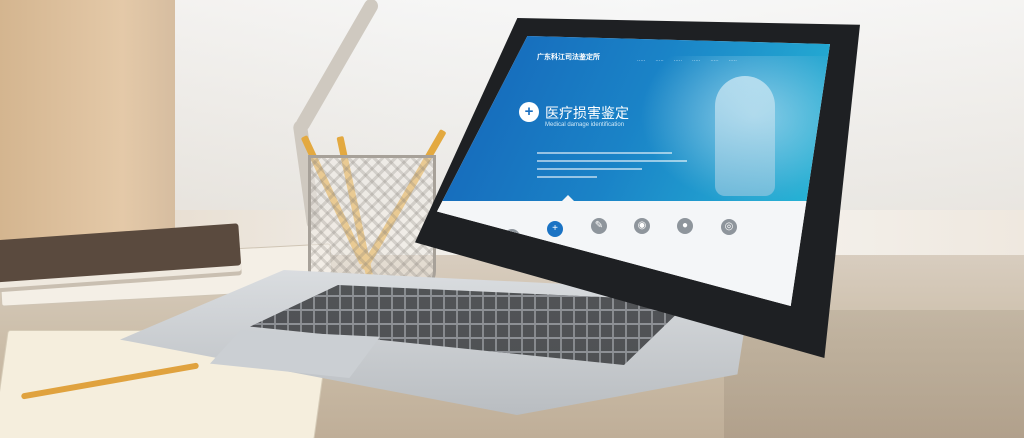 Image resolution: width=1024 pixels, height=438 pixels. What do you see at coordinates (568, 57) in the screenshot?
I see `site-brand: 广东科江司法鉴定所` at bounding box center [568, 57].